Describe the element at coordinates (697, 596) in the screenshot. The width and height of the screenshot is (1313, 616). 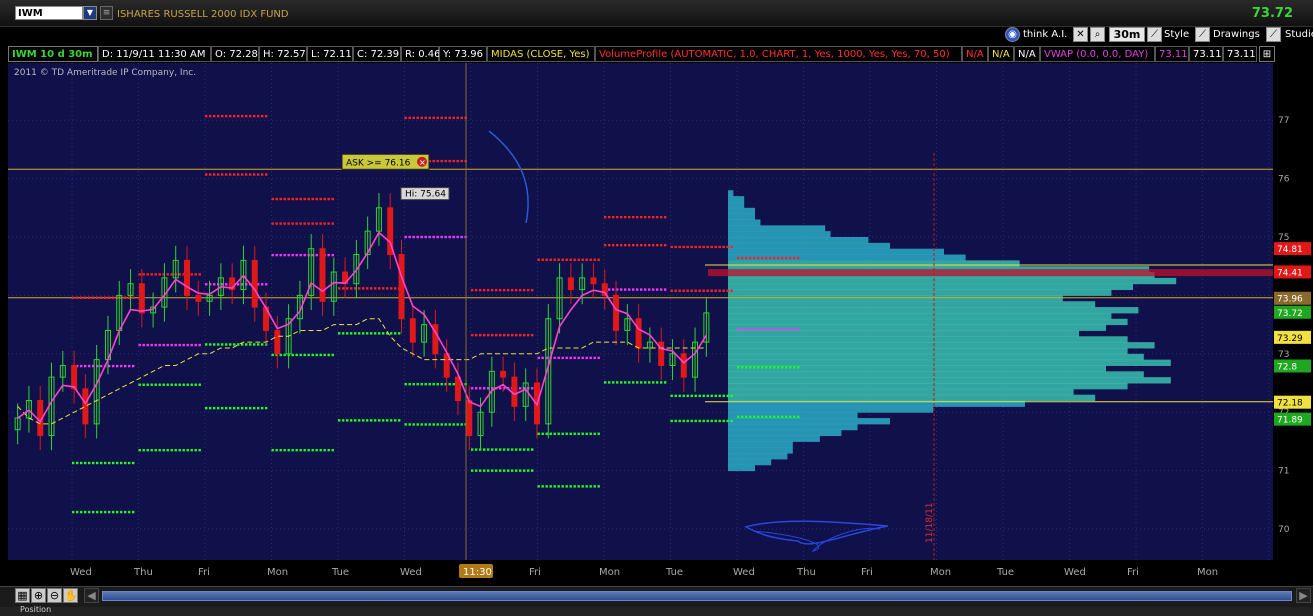
I see `scroll-track` at that location.